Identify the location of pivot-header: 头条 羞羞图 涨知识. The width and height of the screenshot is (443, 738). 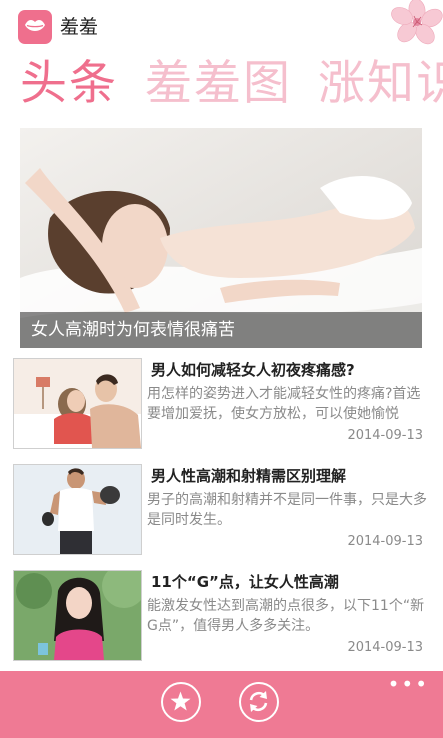
(221, 85).